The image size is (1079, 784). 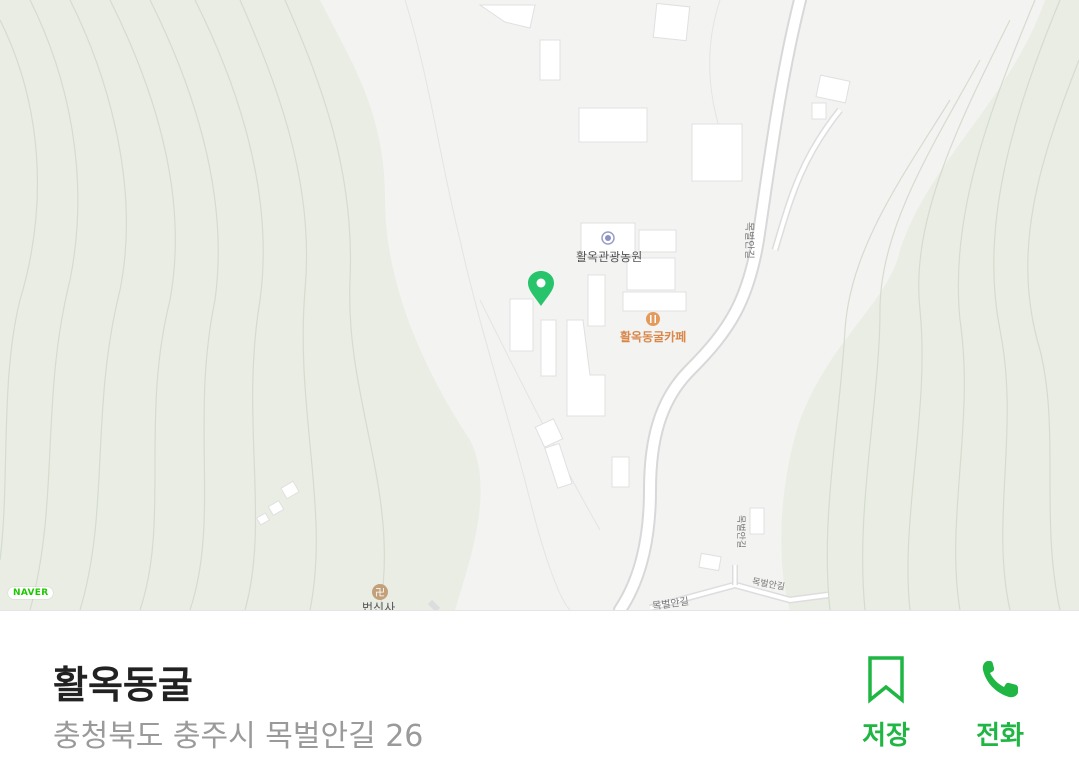 I want to click on road-label-small-vertical: 목벌안길, so click(x=740, y=532).